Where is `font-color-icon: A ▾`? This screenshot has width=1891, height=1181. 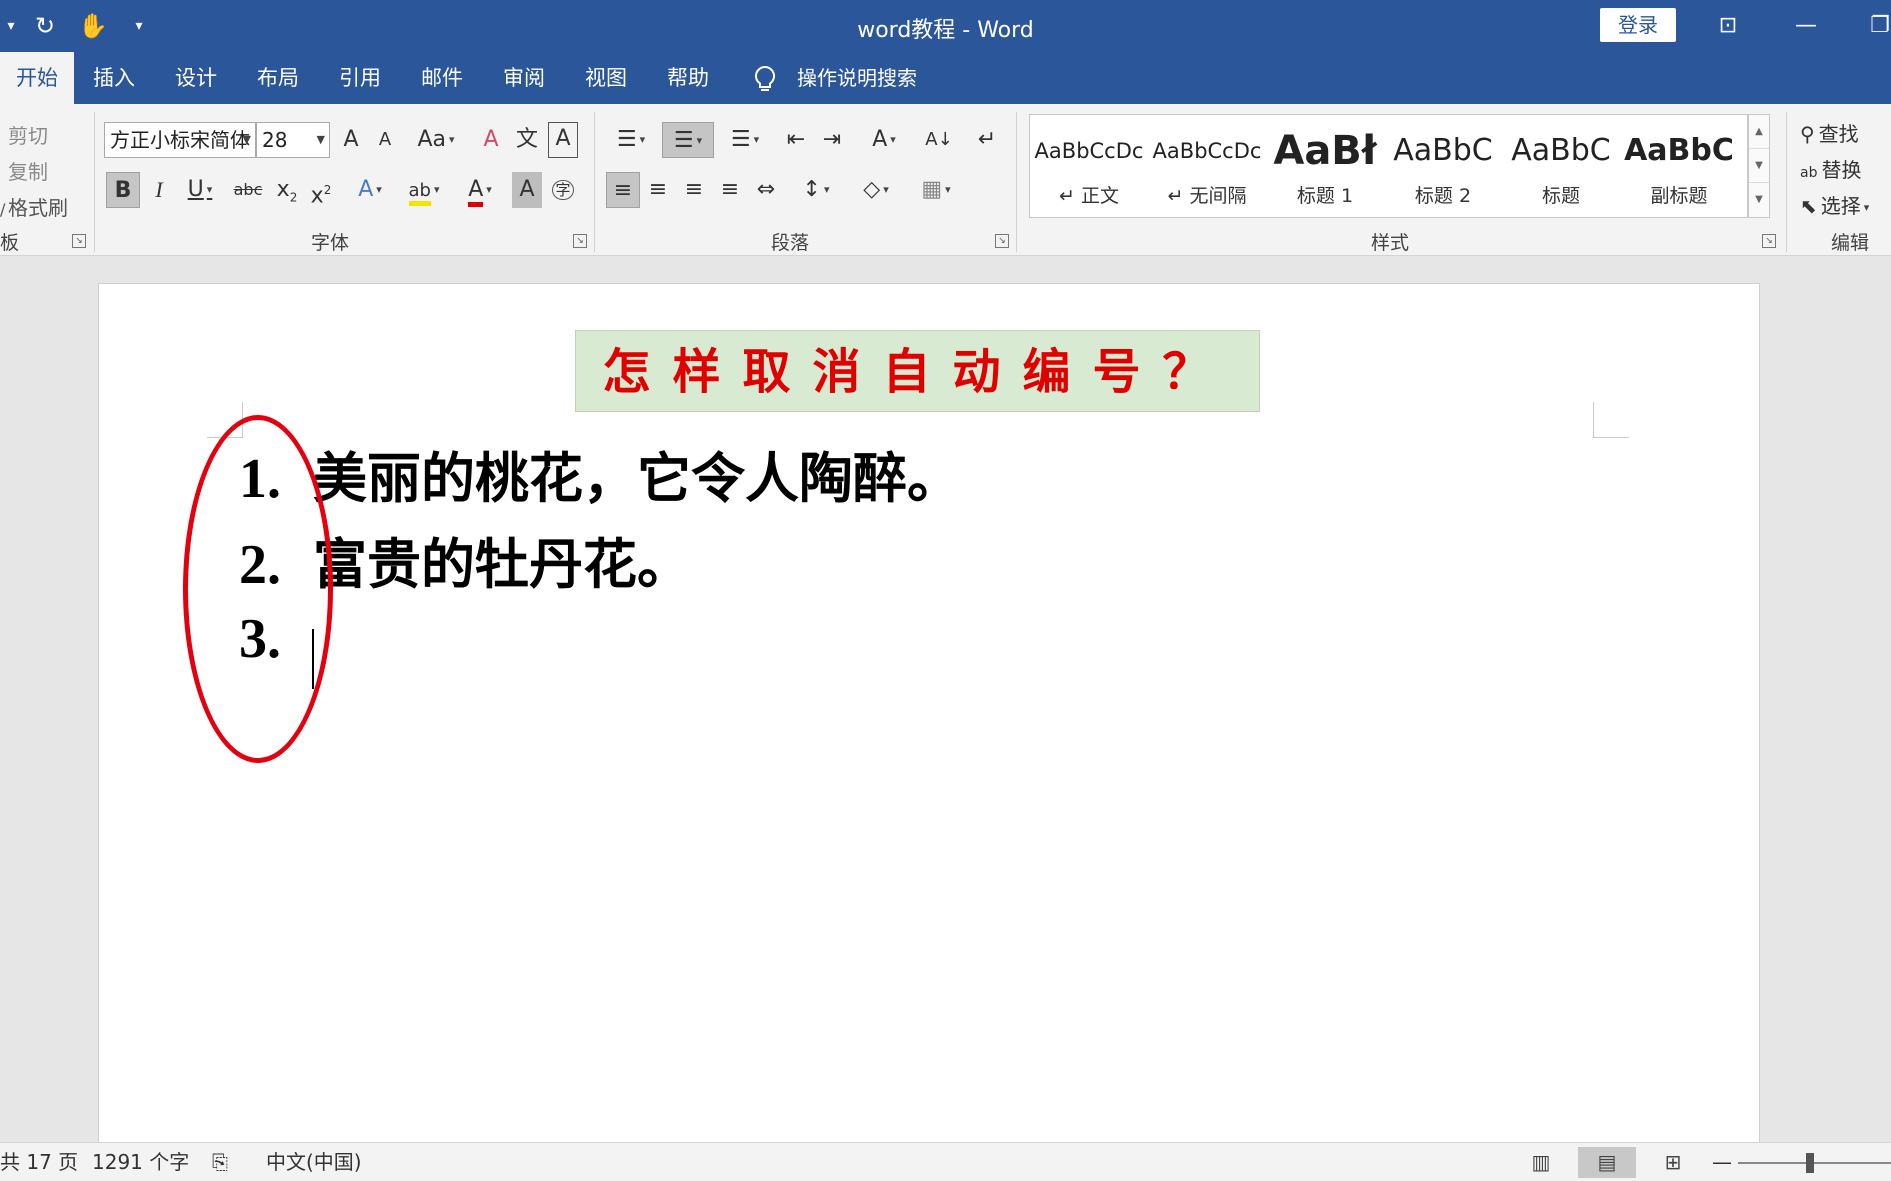 font-color-icon: A ▾ is located at coordinates (480, 190).